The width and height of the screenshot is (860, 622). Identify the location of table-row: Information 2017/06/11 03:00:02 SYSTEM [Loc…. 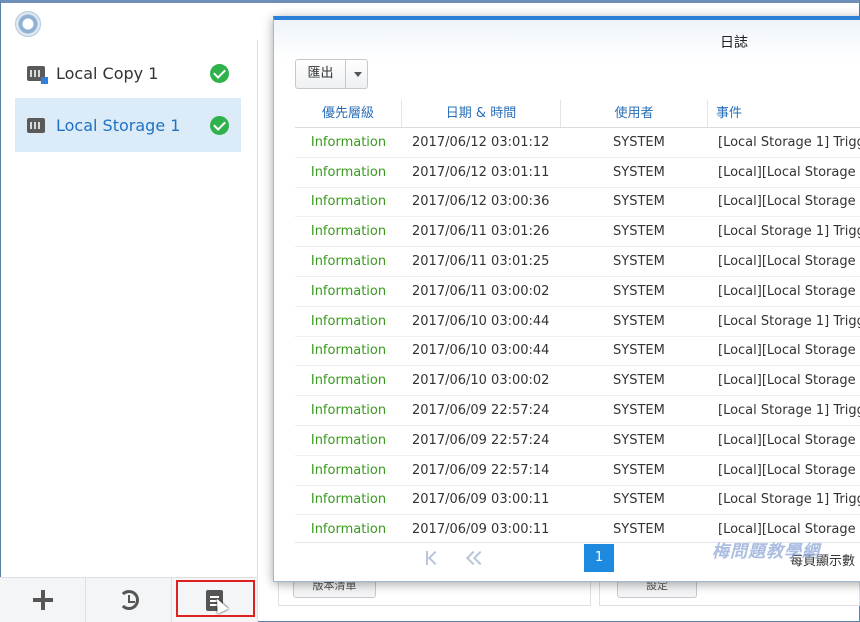
(577, 292).